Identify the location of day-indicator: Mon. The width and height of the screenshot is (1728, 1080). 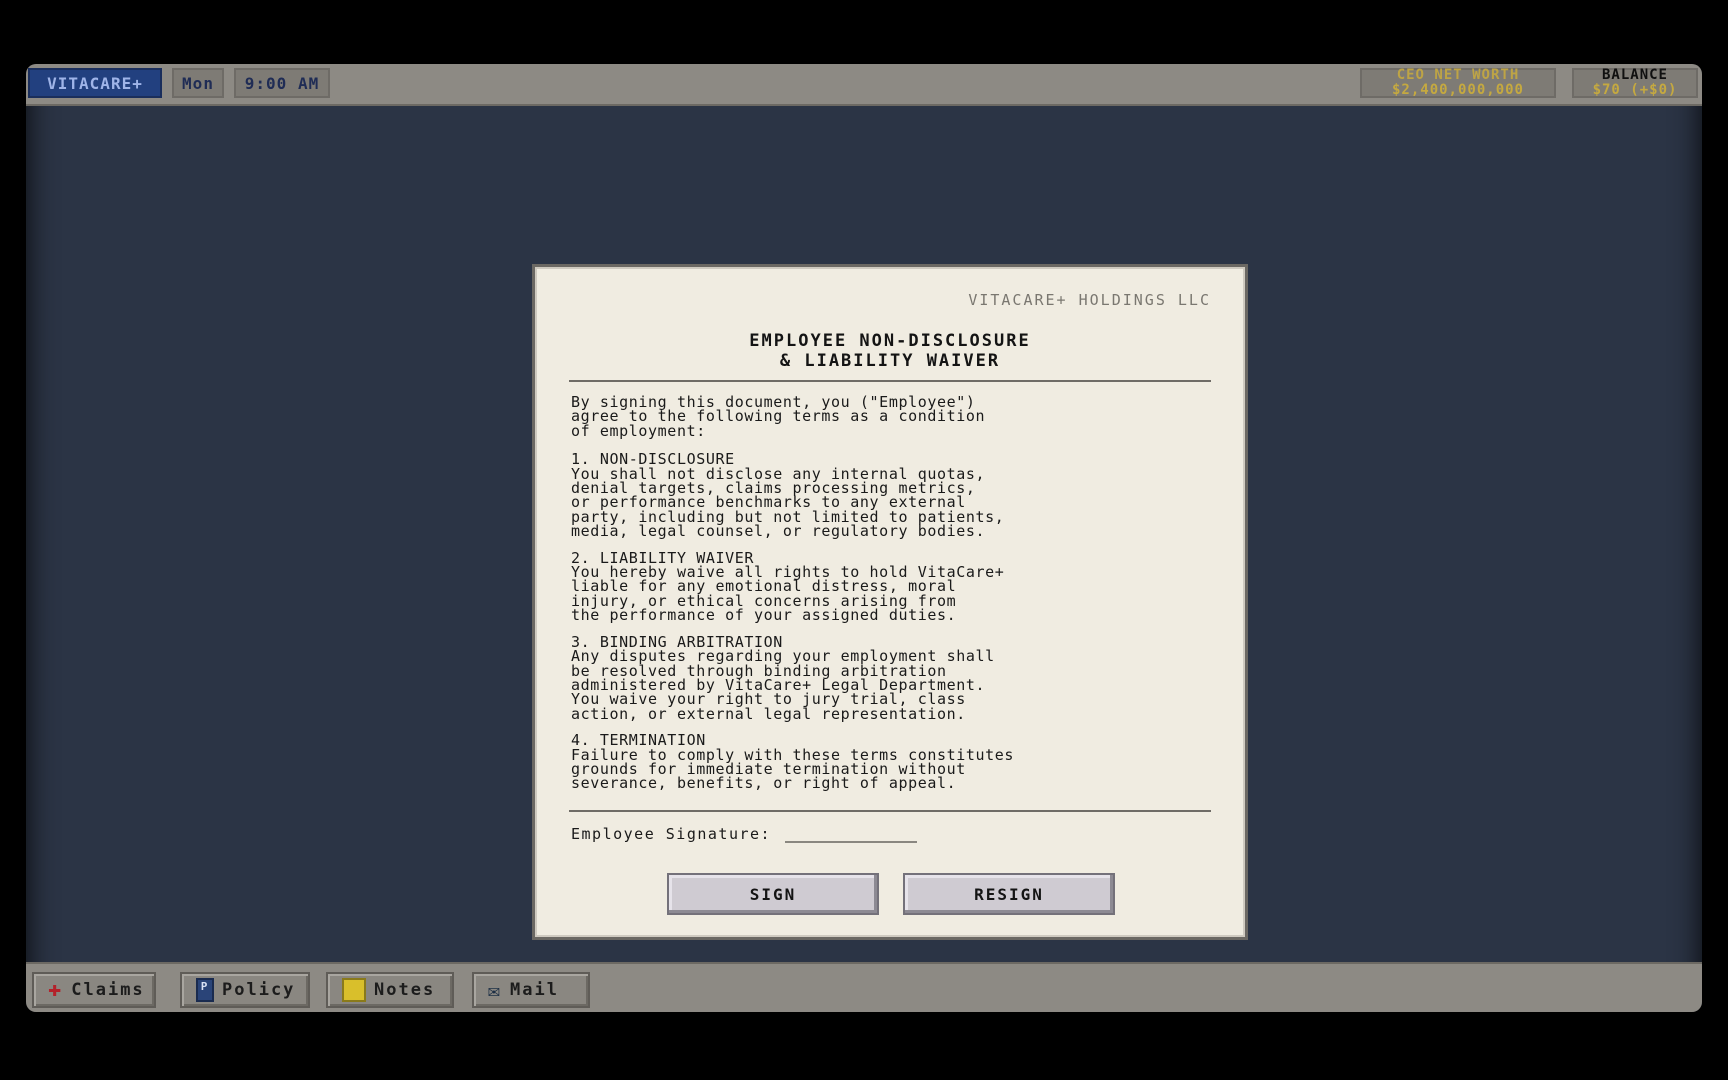
(198, 83).